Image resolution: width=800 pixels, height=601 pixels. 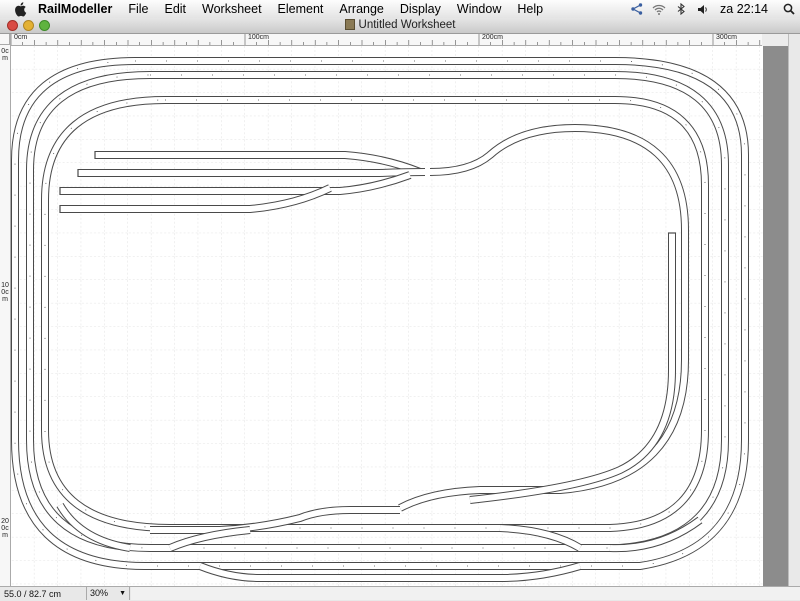 What do you see at coordinates (659, 9) in the screenshot?
I see `wifi-icon` at bounding box center [659, 9].